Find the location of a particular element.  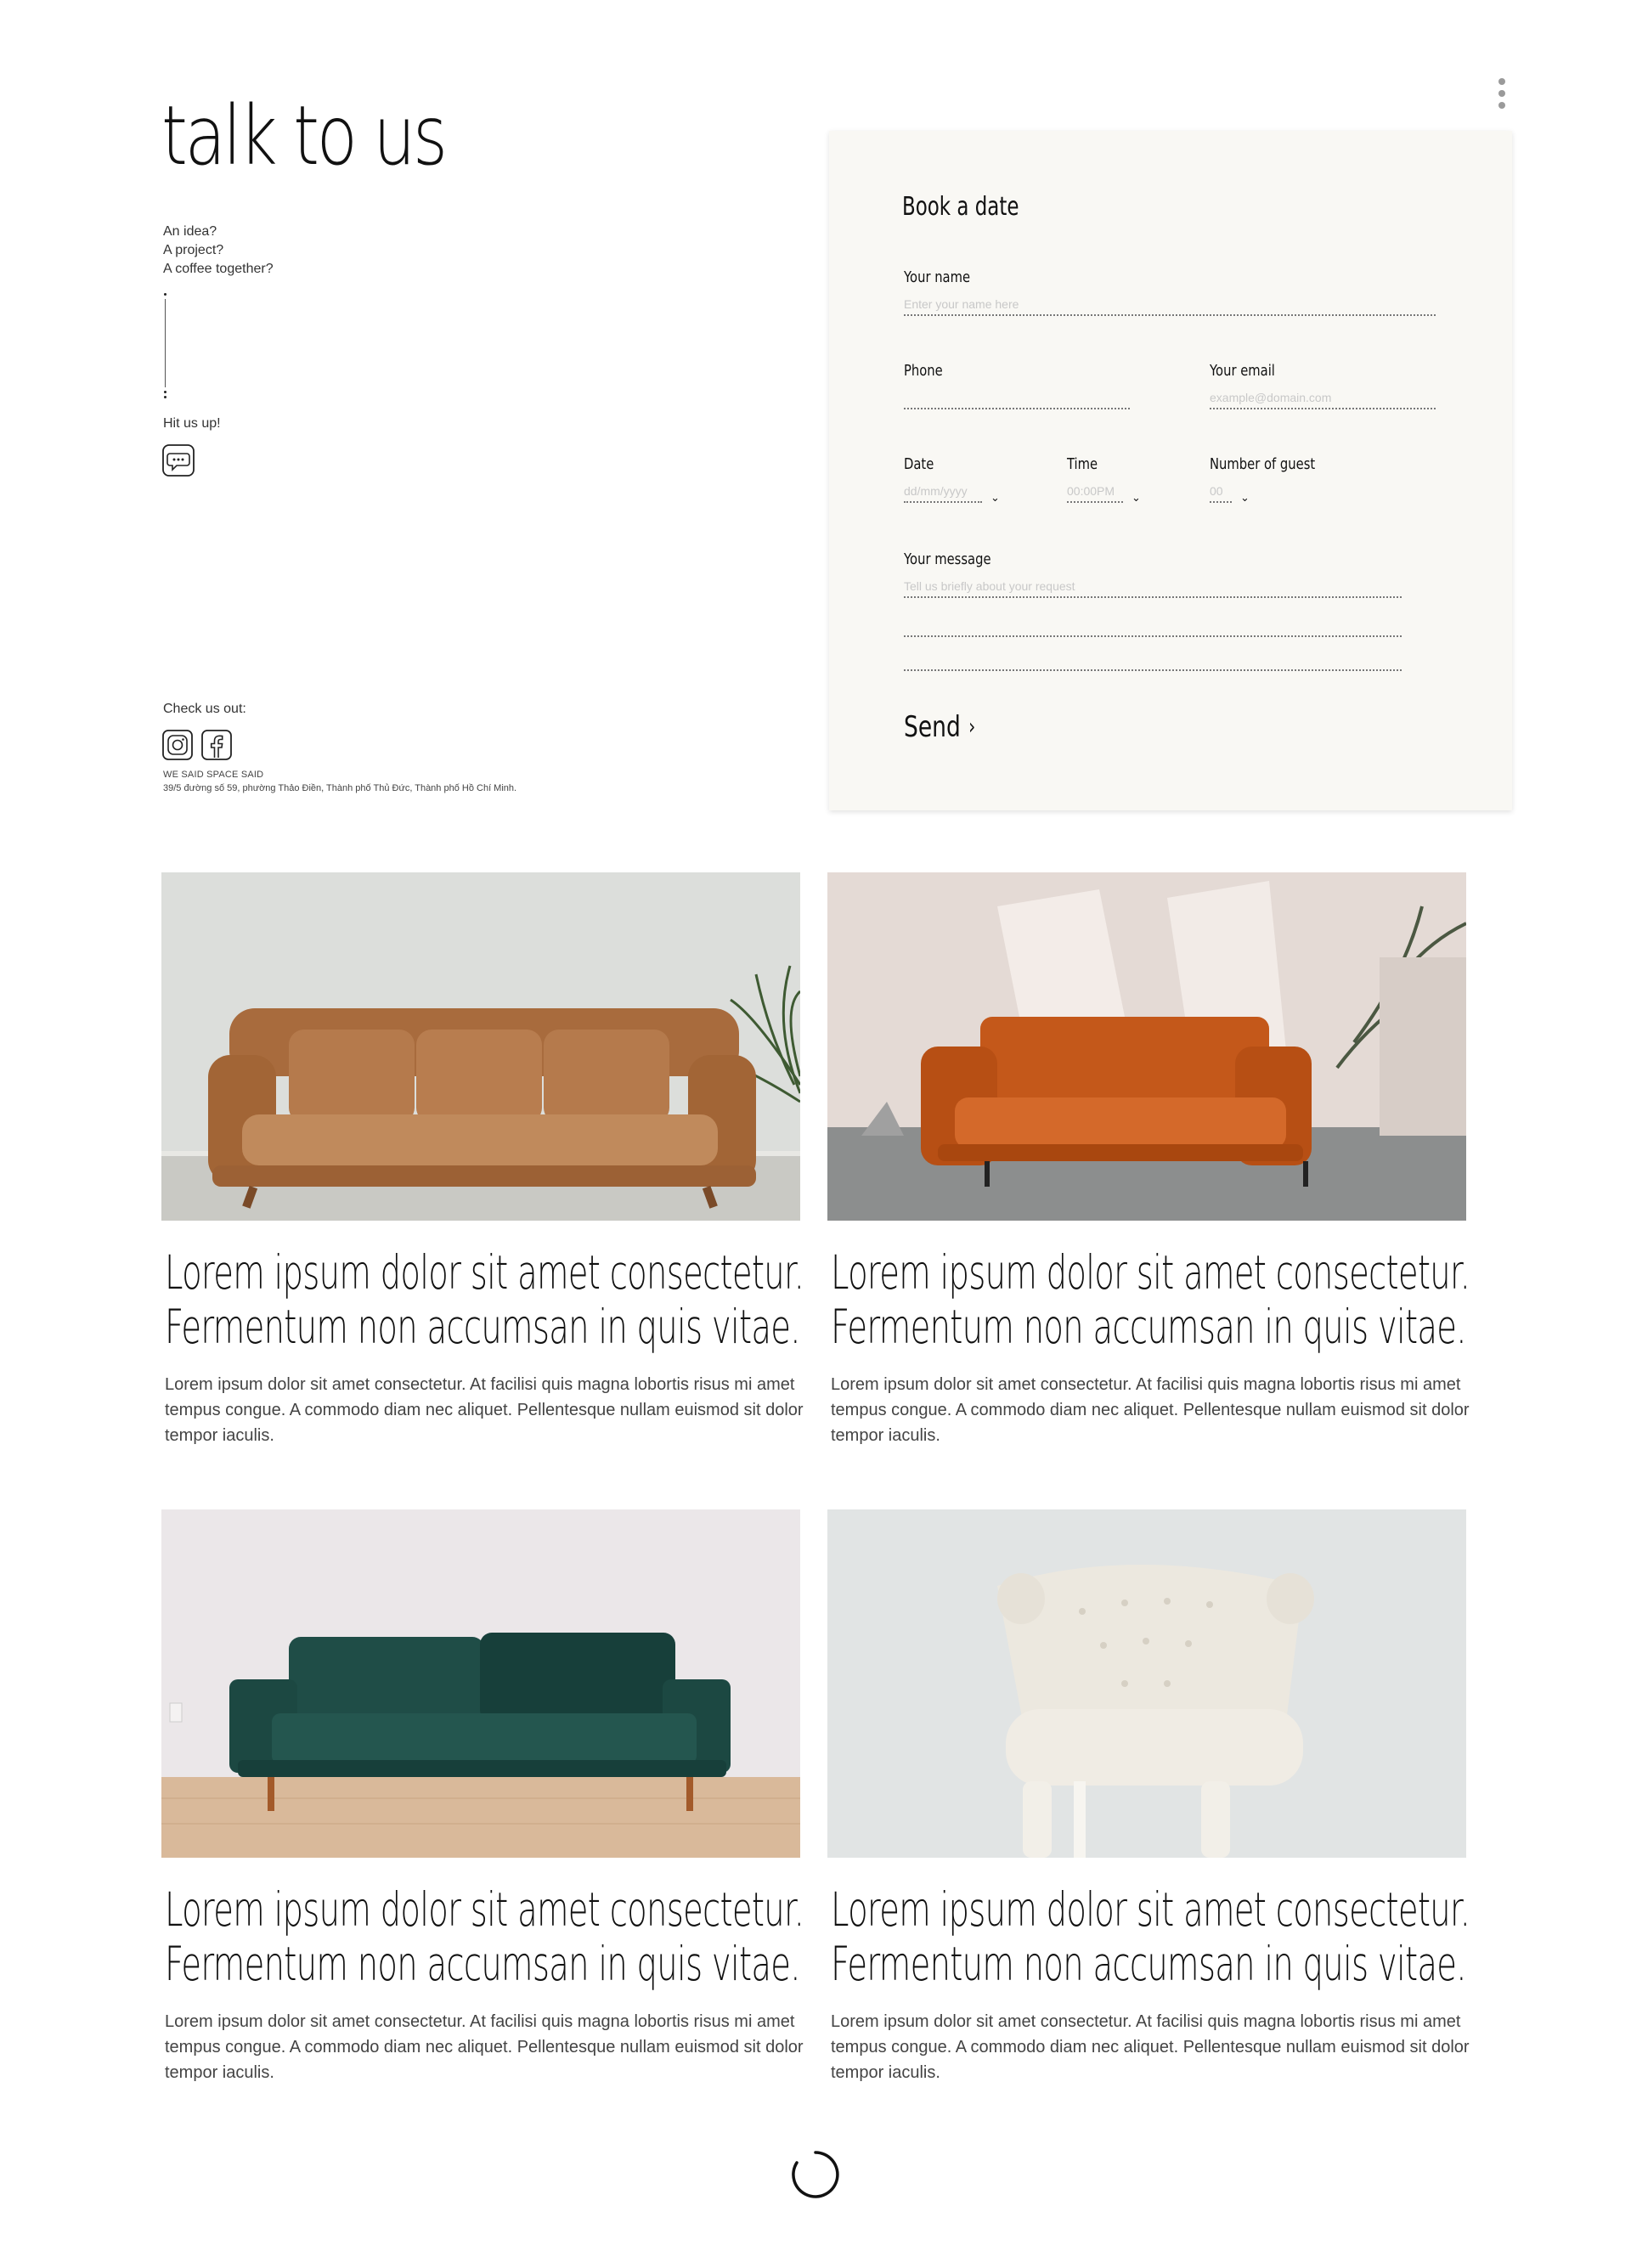

product-image-white-chair is located at coordinates (1146, 1683).